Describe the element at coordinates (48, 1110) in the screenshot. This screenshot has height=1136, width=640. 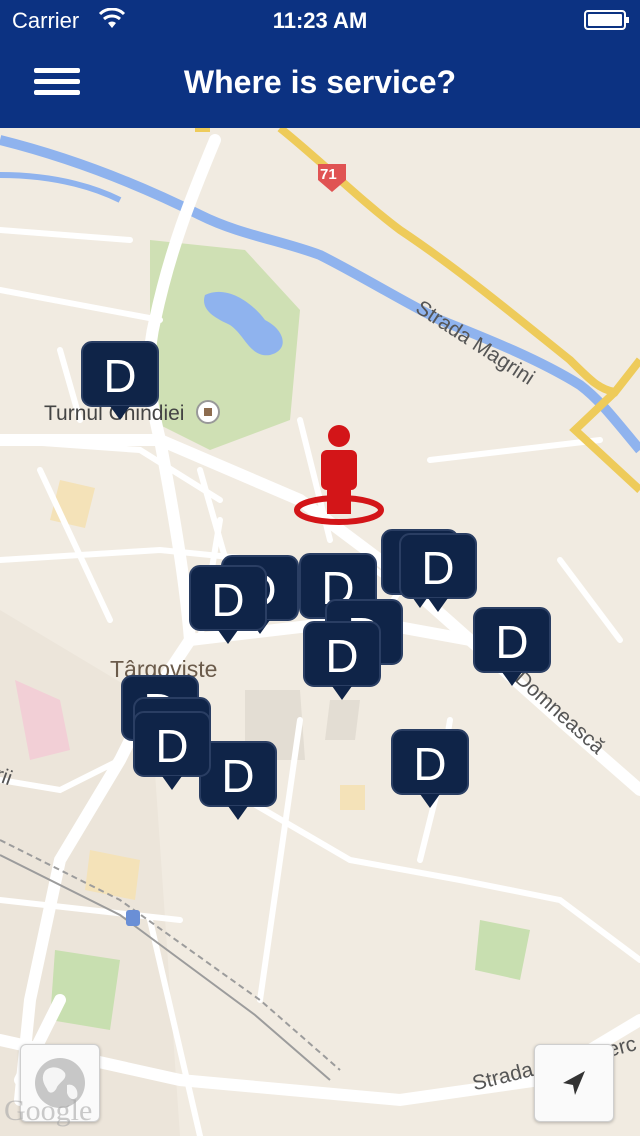
I see `google-logo: Google` at that location.